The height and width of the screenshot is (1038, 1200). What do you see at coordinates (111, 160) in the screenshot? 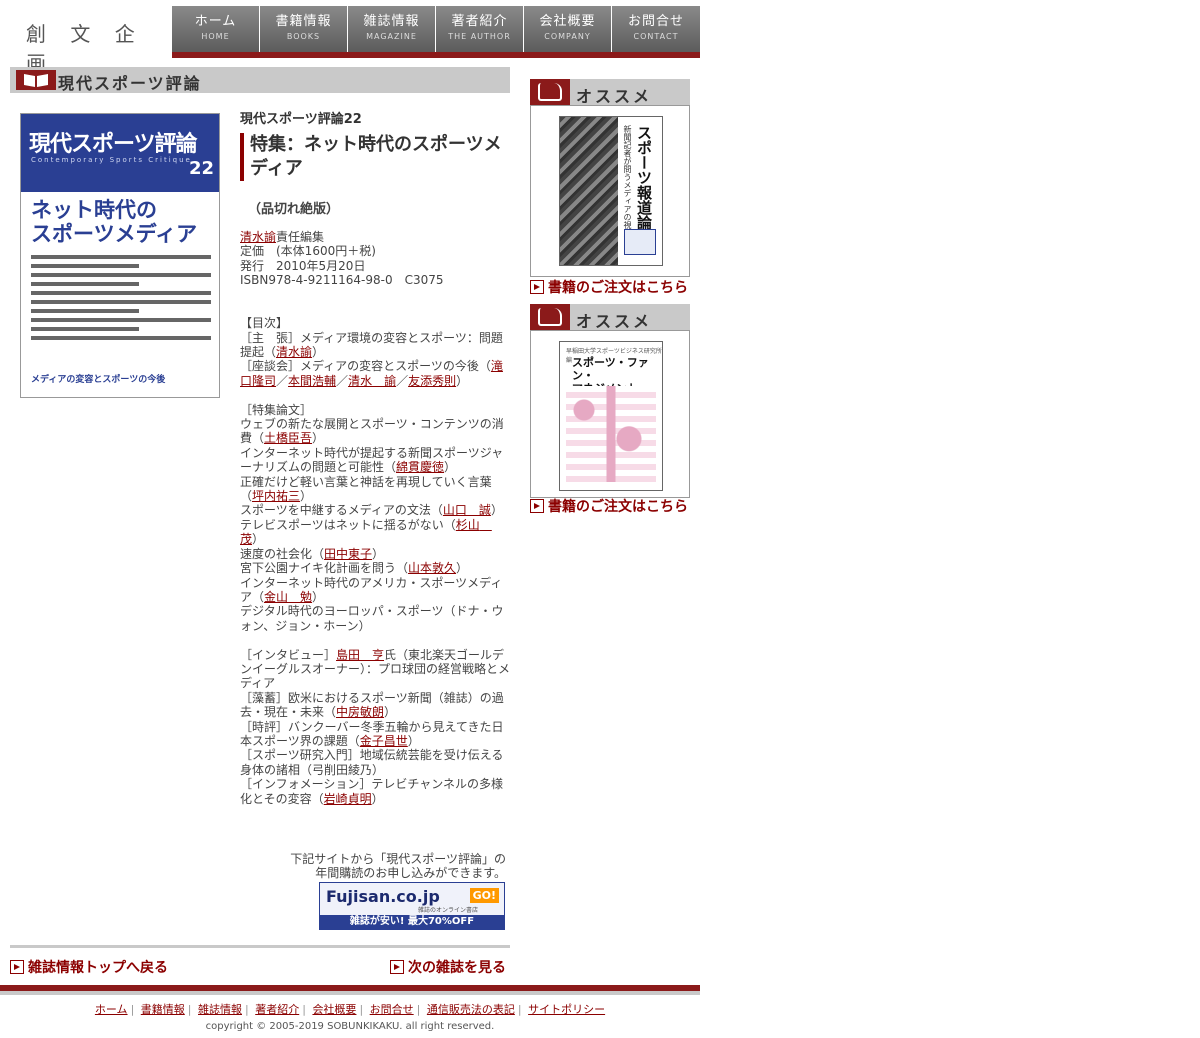
I see `cover-en-title: Contemporary Sports Critique` at bounding box center [111, 160].